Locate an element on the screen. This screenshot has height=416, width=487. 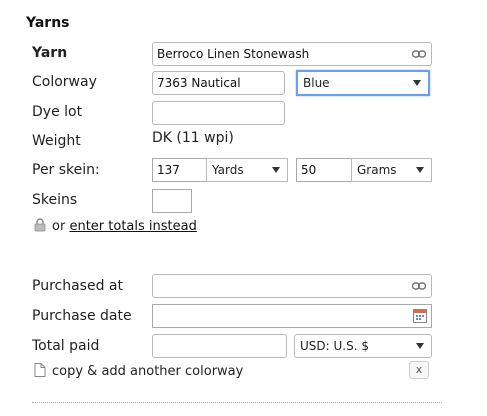
skein-length-input: 137 is located at coordinates (179, 170).